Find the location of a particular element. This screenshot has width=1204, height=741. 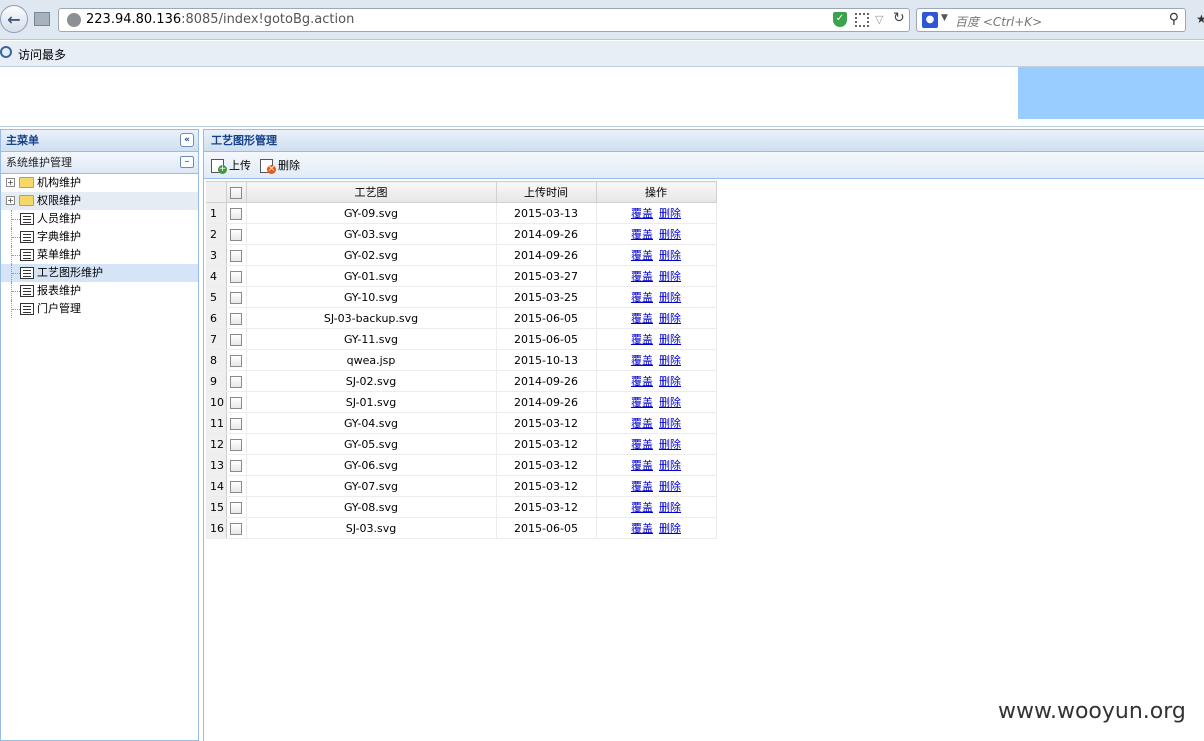

tree-item-personnel: 人员维护 is located at coordinates (99, 219).